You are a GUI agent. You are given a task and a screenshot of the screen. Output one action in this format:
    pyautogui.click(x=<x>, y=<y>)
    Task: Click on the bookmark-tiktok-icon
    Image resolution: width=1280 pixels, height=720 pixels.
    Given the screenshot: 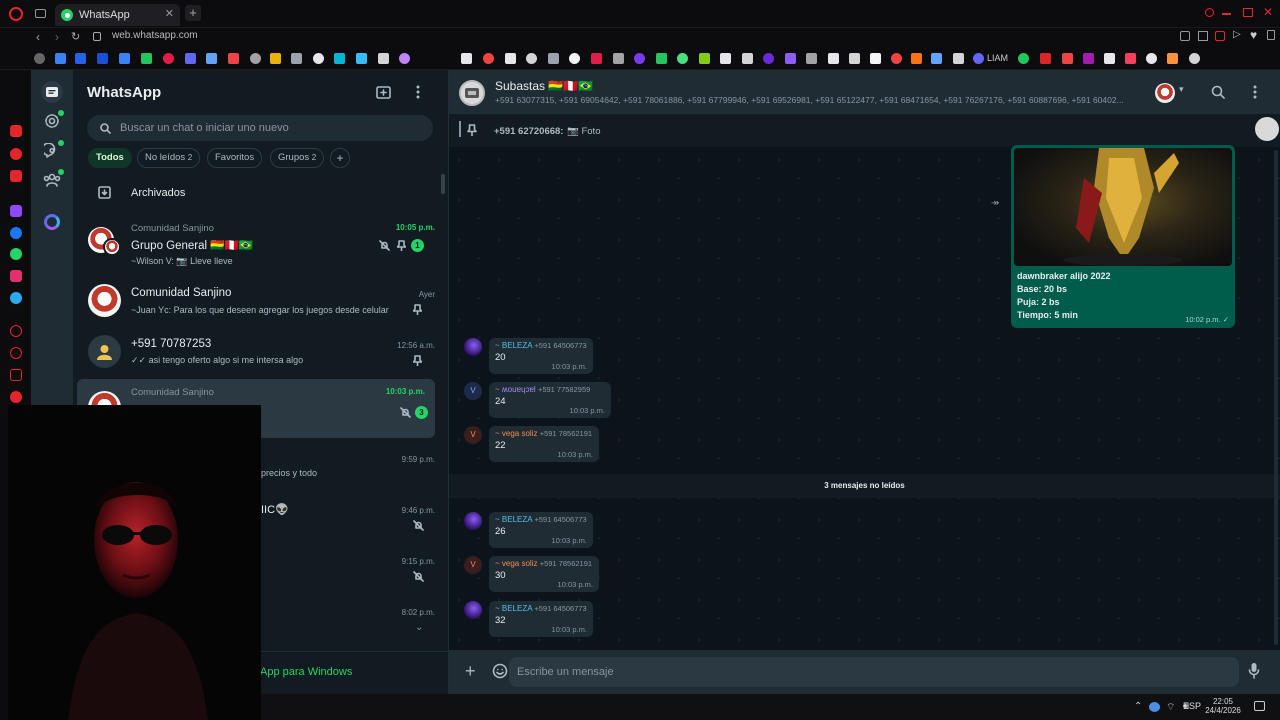 What is the action you would take?
    pyautogui.click(x=1109, y=58)
    